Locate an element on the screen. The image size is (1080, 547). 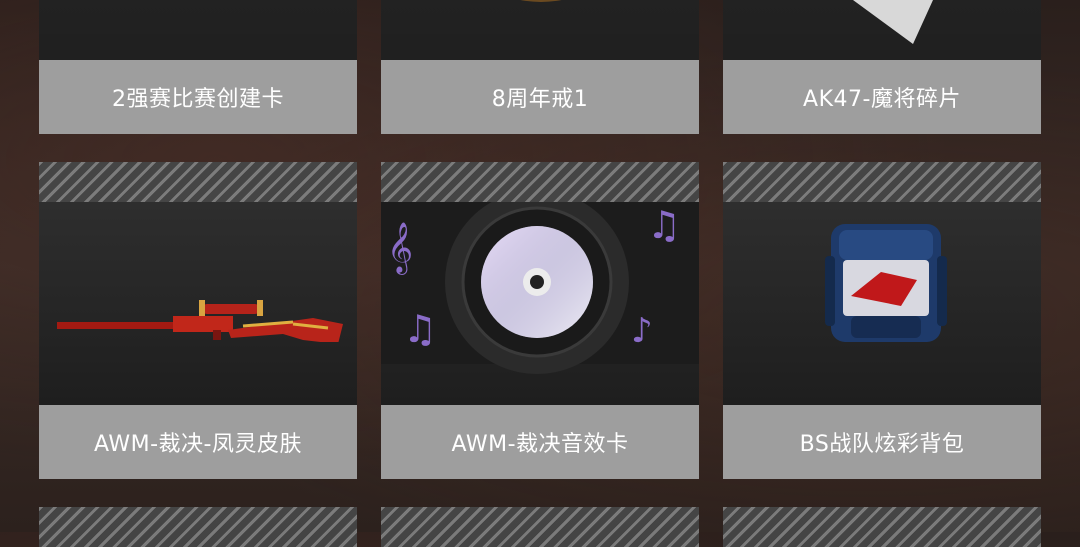
ring-icon is located at coordinates (541, 1).